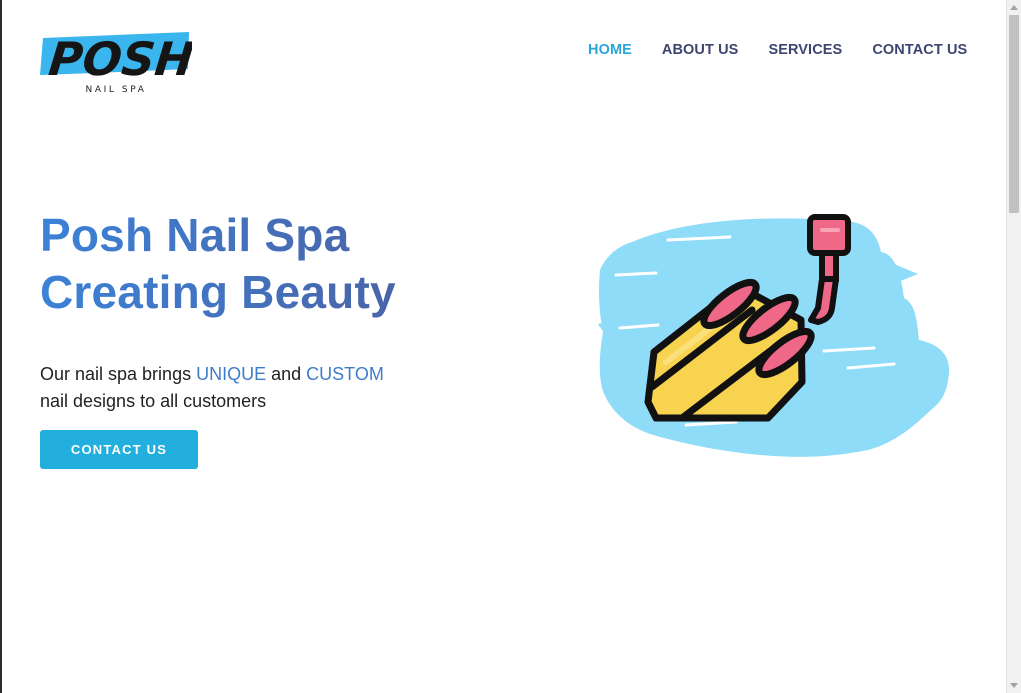 Image resolution: width=1021 pixels, height=693 pixels. I want to click on logo-graphic: POSH NAIL SPA, so click(118, 63).